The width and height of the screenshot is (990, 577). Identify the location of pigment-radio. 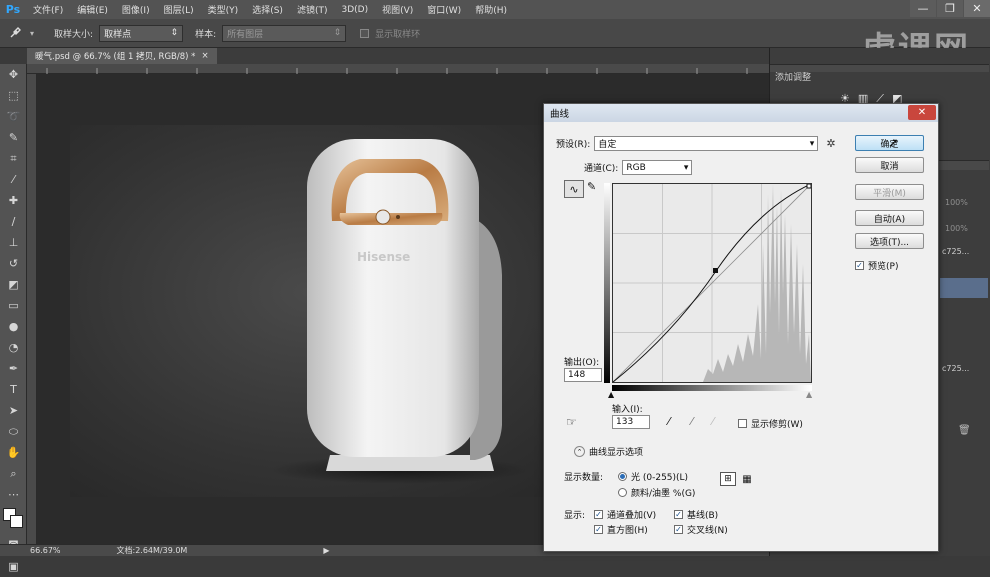
(622, 492).